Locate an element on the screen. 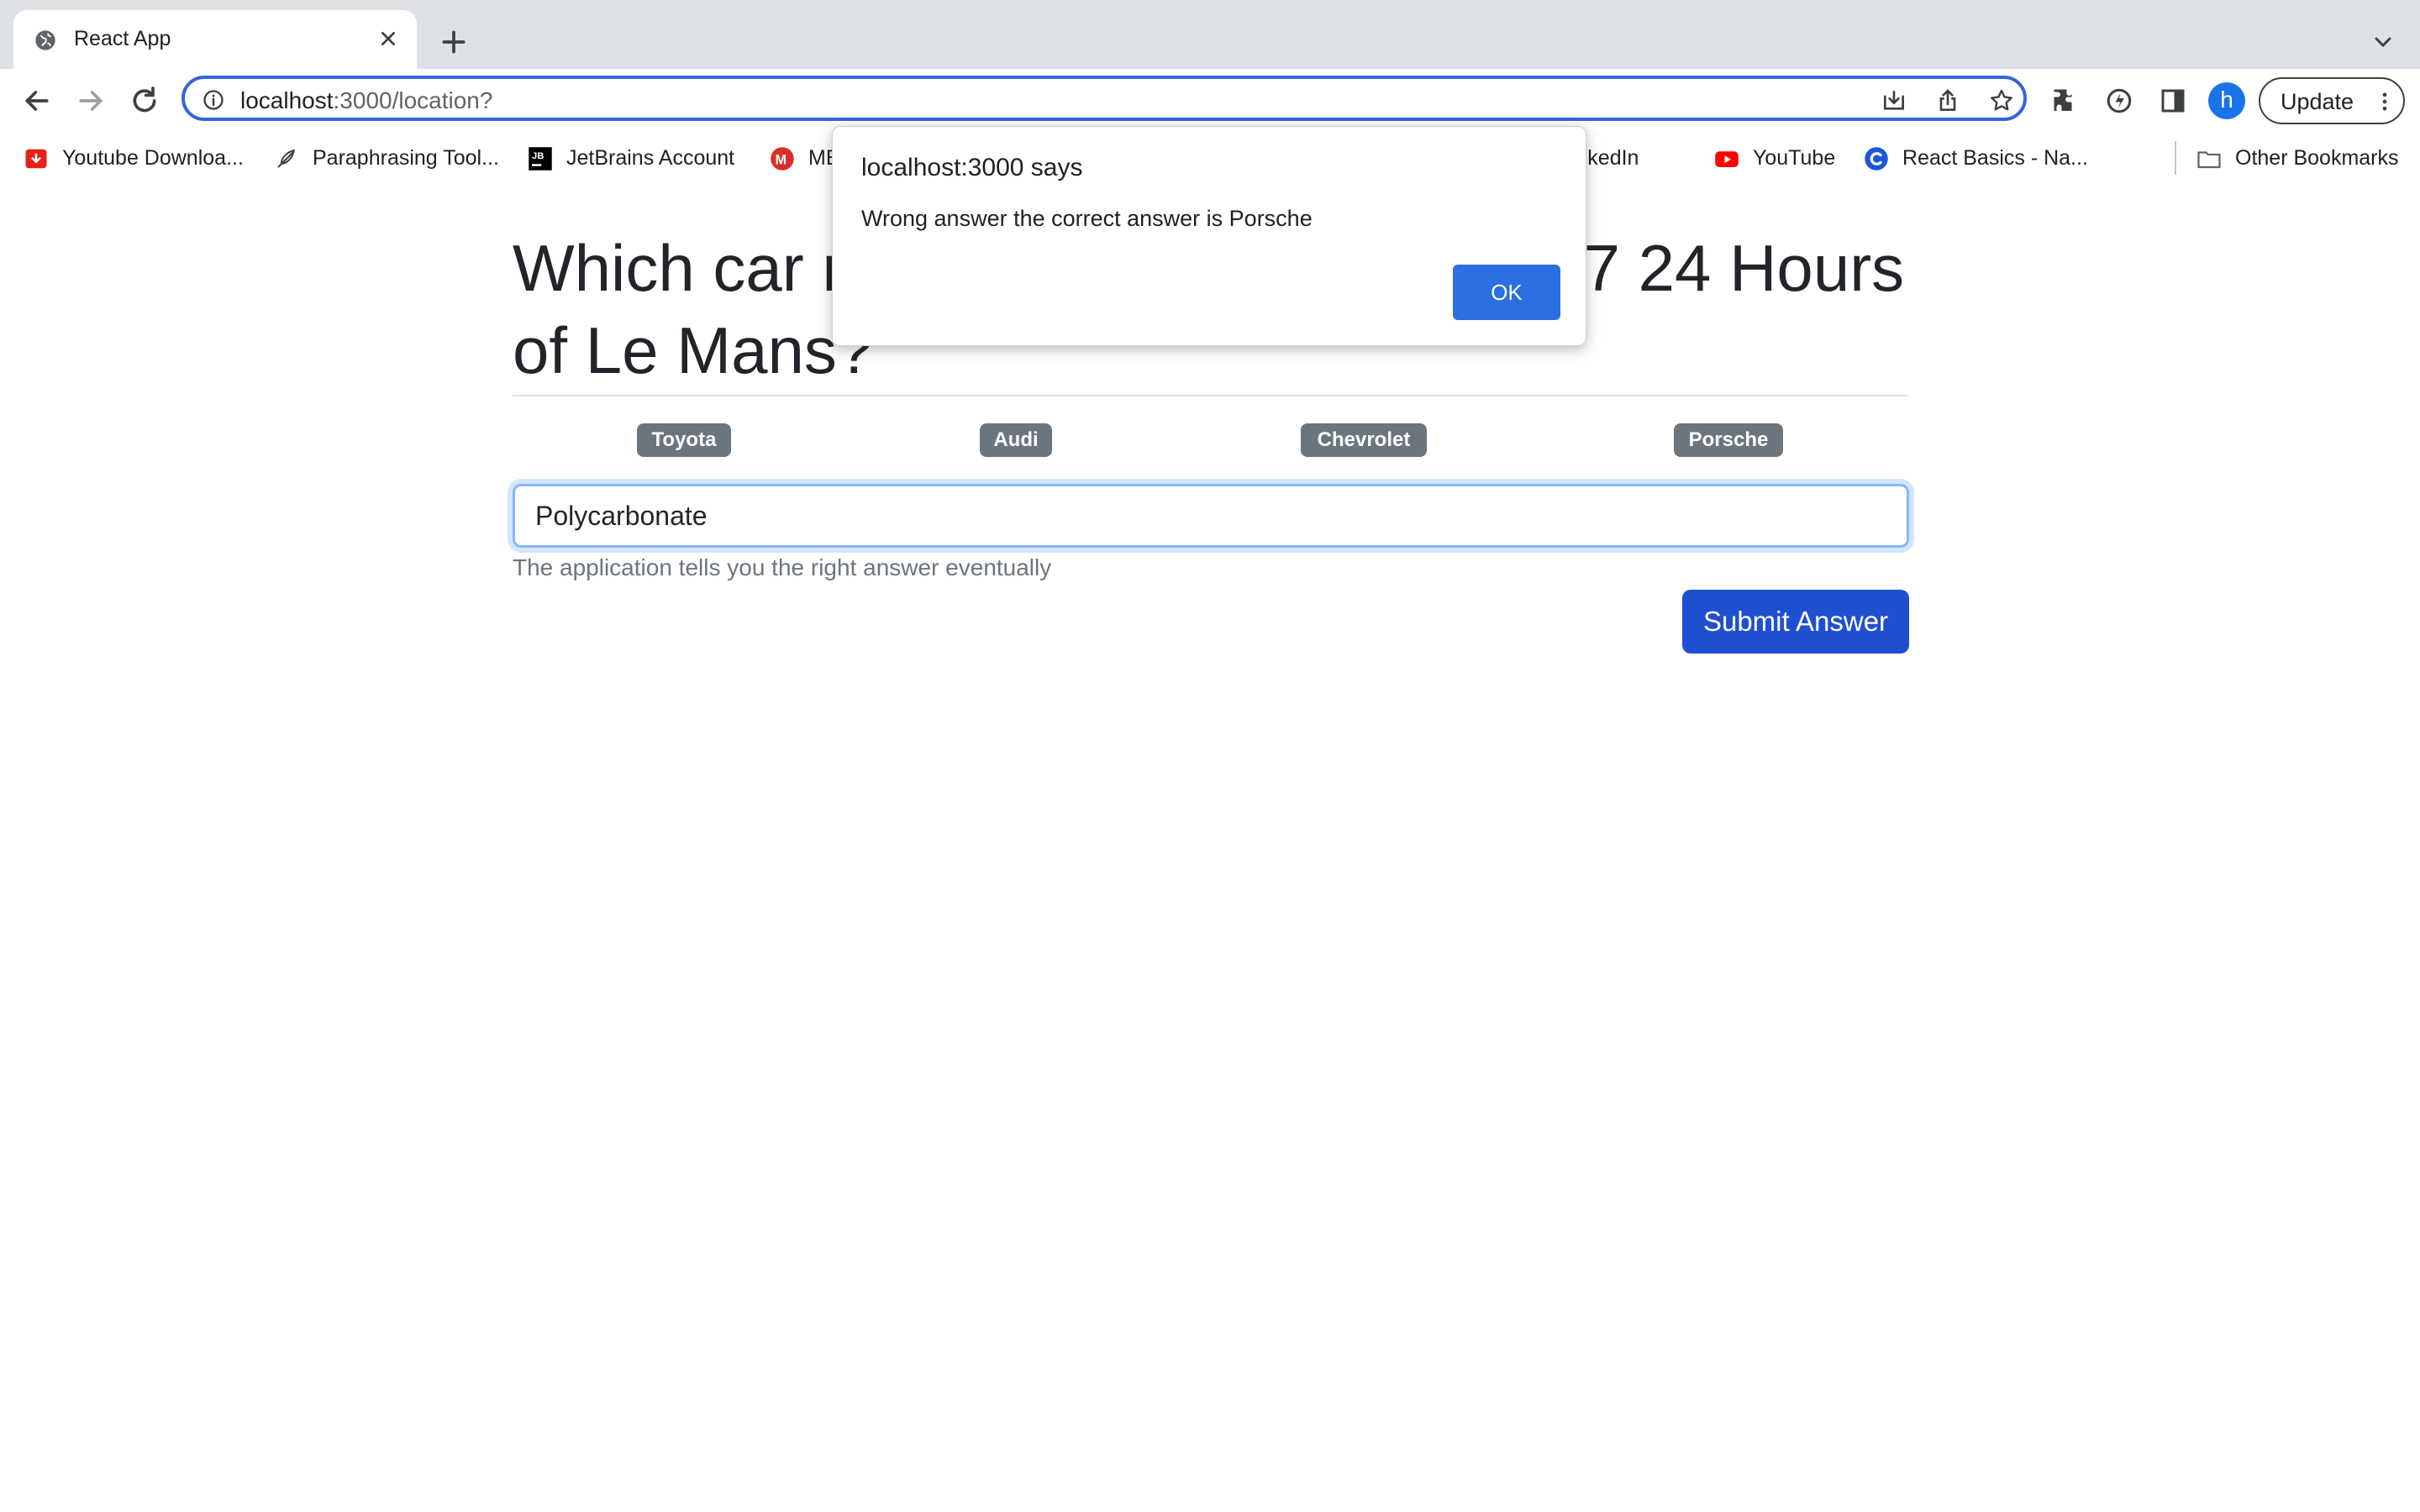  reload-icon is located at coordinates (144, 101).